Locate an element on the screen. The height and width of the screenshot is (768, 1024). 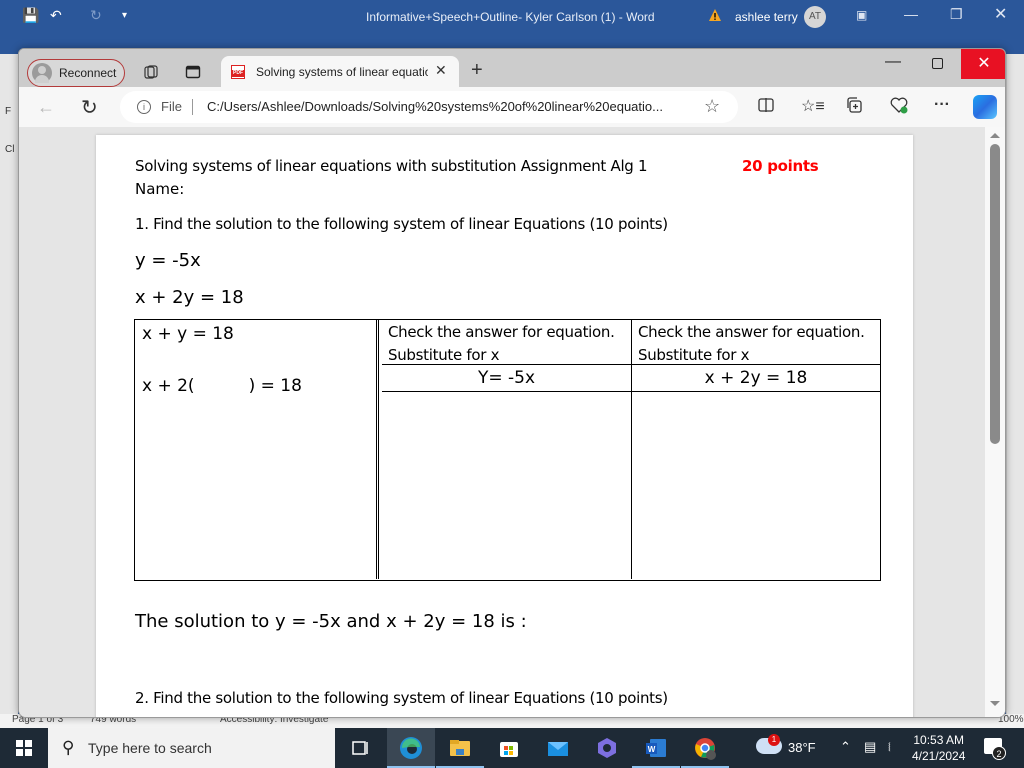
taskbar-store is located at coordinates (509, 748).